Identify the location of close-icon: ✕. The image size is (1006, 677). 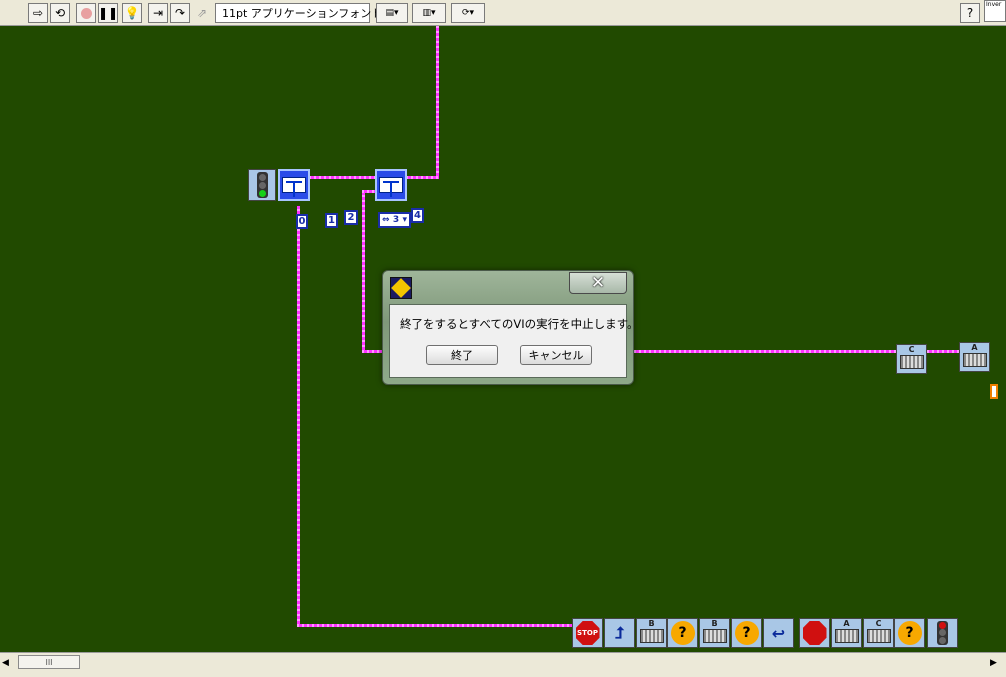
(598, 283).